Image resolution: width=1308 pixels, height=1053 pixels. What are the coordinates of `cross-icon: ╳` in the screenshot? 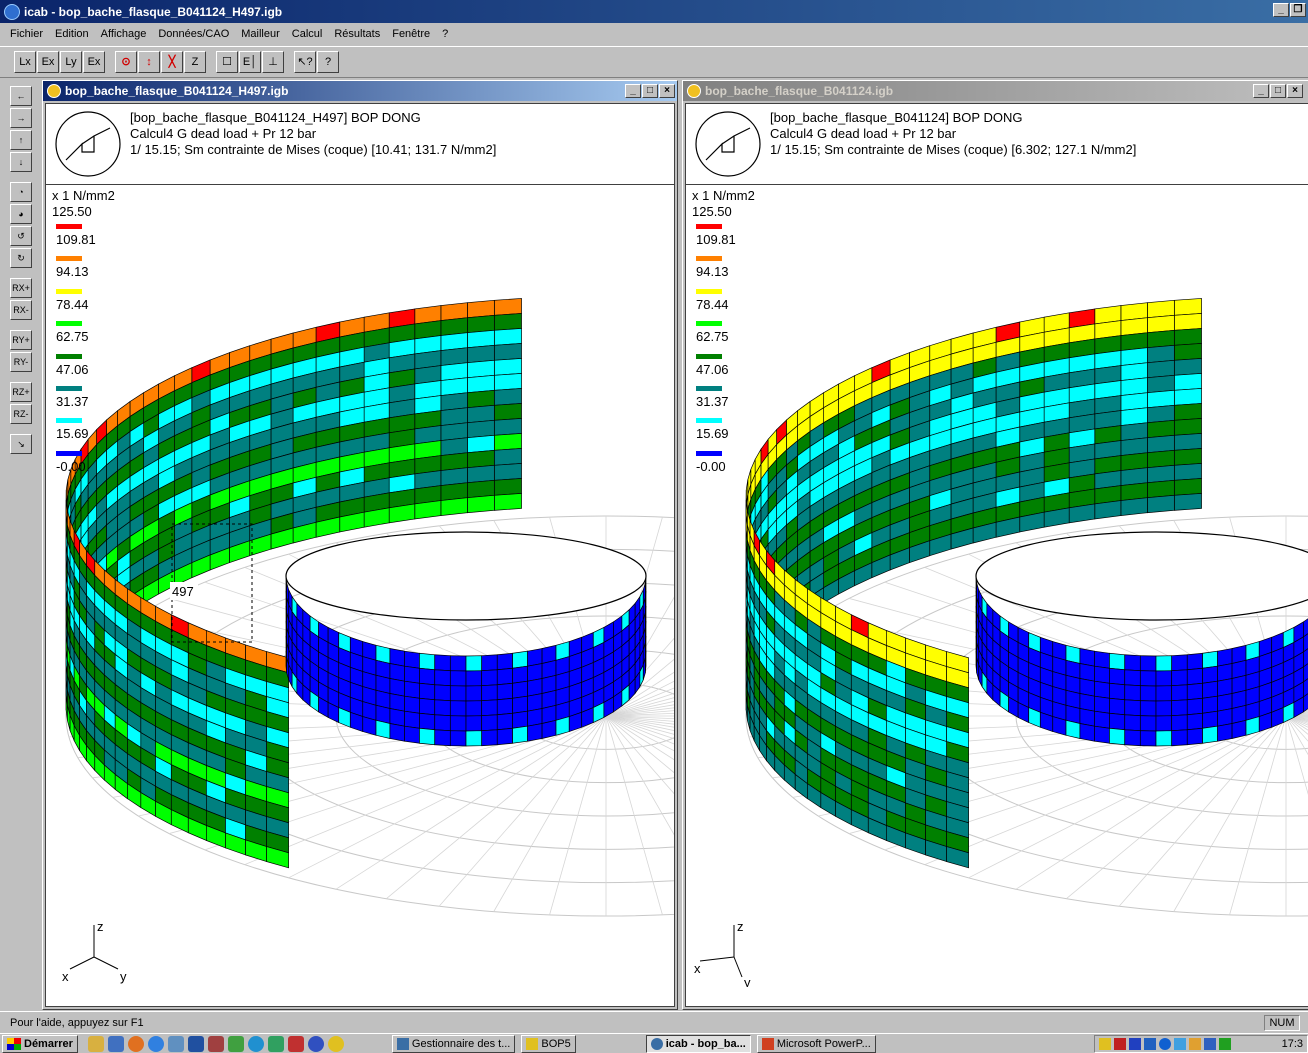 It's located at (172, 62).